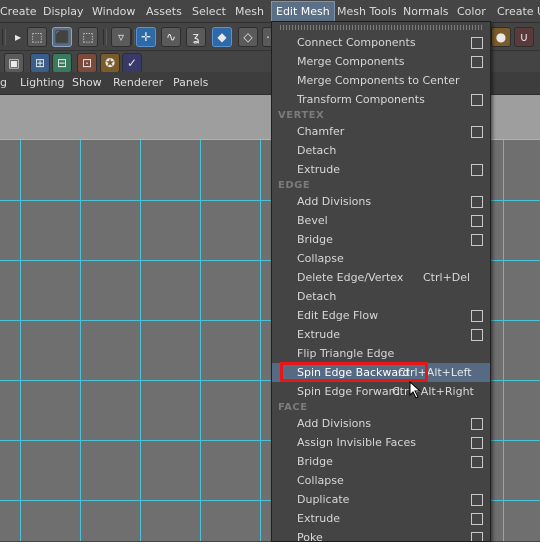 The width and height of the screenshot is (540, 542). I want to click on menu-item-shortcut: Ctrl+Alt+Left, so click(435, 372).